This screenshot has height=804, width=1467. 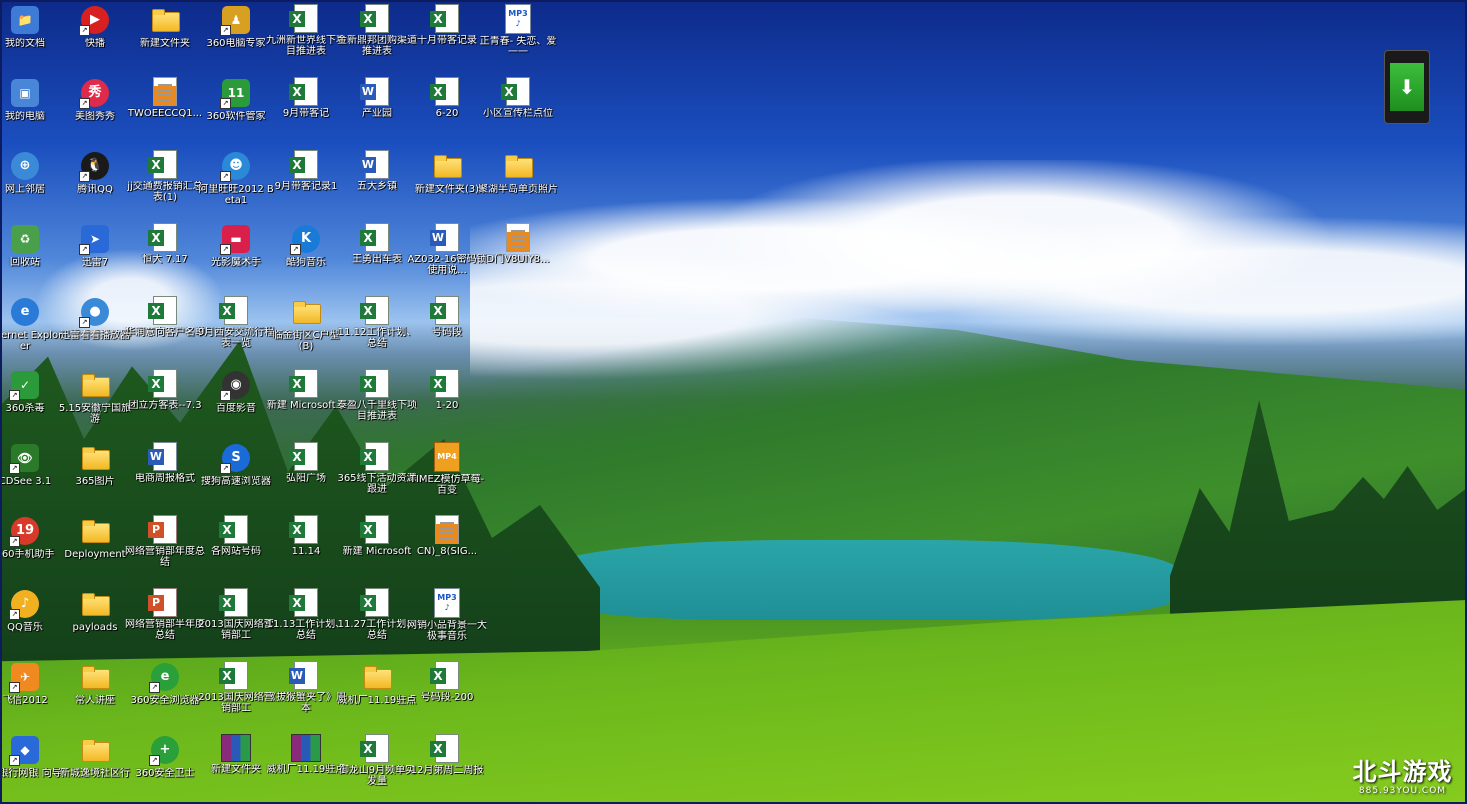 I want to click on desktop-icon: 11.12工作计划、总结, so click(x=377, y=330).